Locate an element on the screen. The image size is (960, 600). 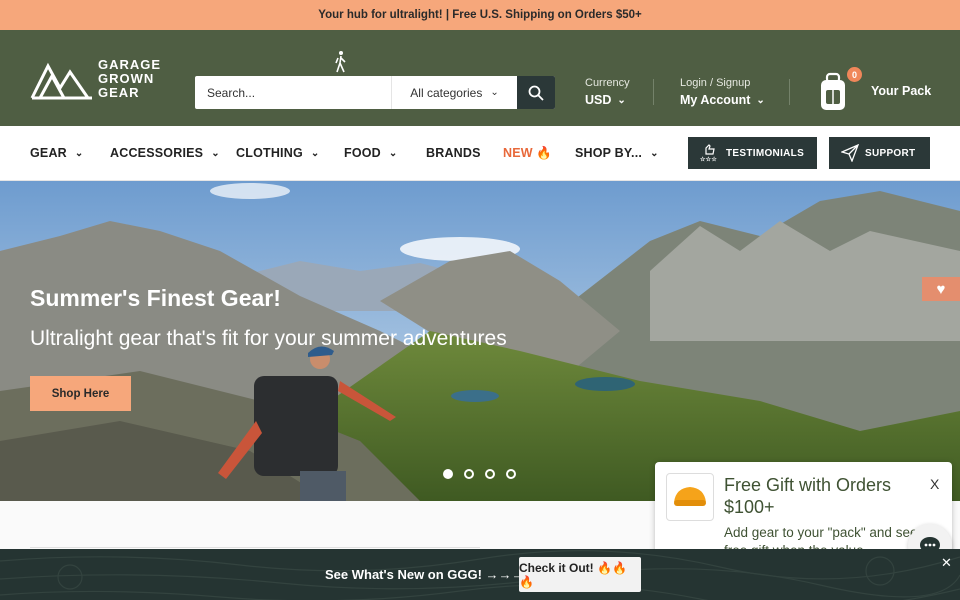
thumbs-up-stars-icon: ☆☆☆ is located at coordinates (708, 153).